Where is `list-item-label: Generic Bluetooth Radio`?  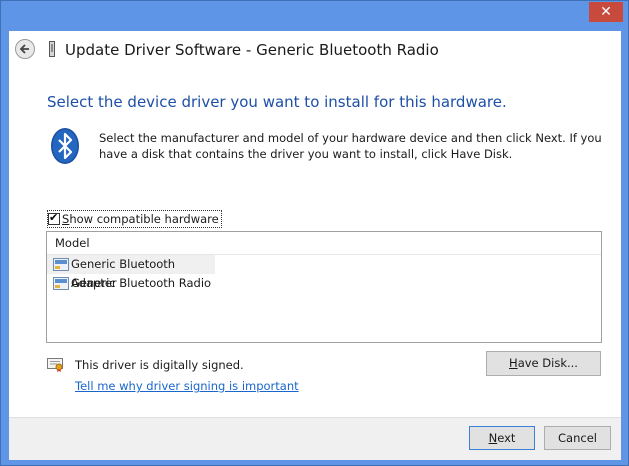 list-item-label: Generic Bluetooth Radio is located at coordinates (141, 283).